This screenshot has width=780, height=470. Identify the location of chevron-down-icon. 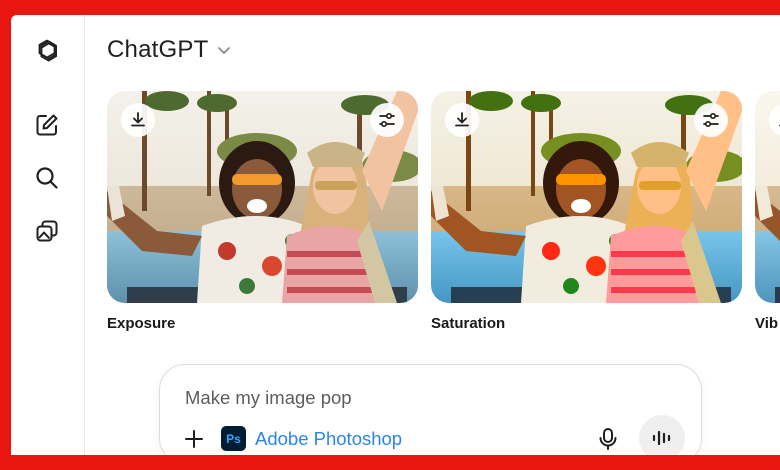
(224, 50).